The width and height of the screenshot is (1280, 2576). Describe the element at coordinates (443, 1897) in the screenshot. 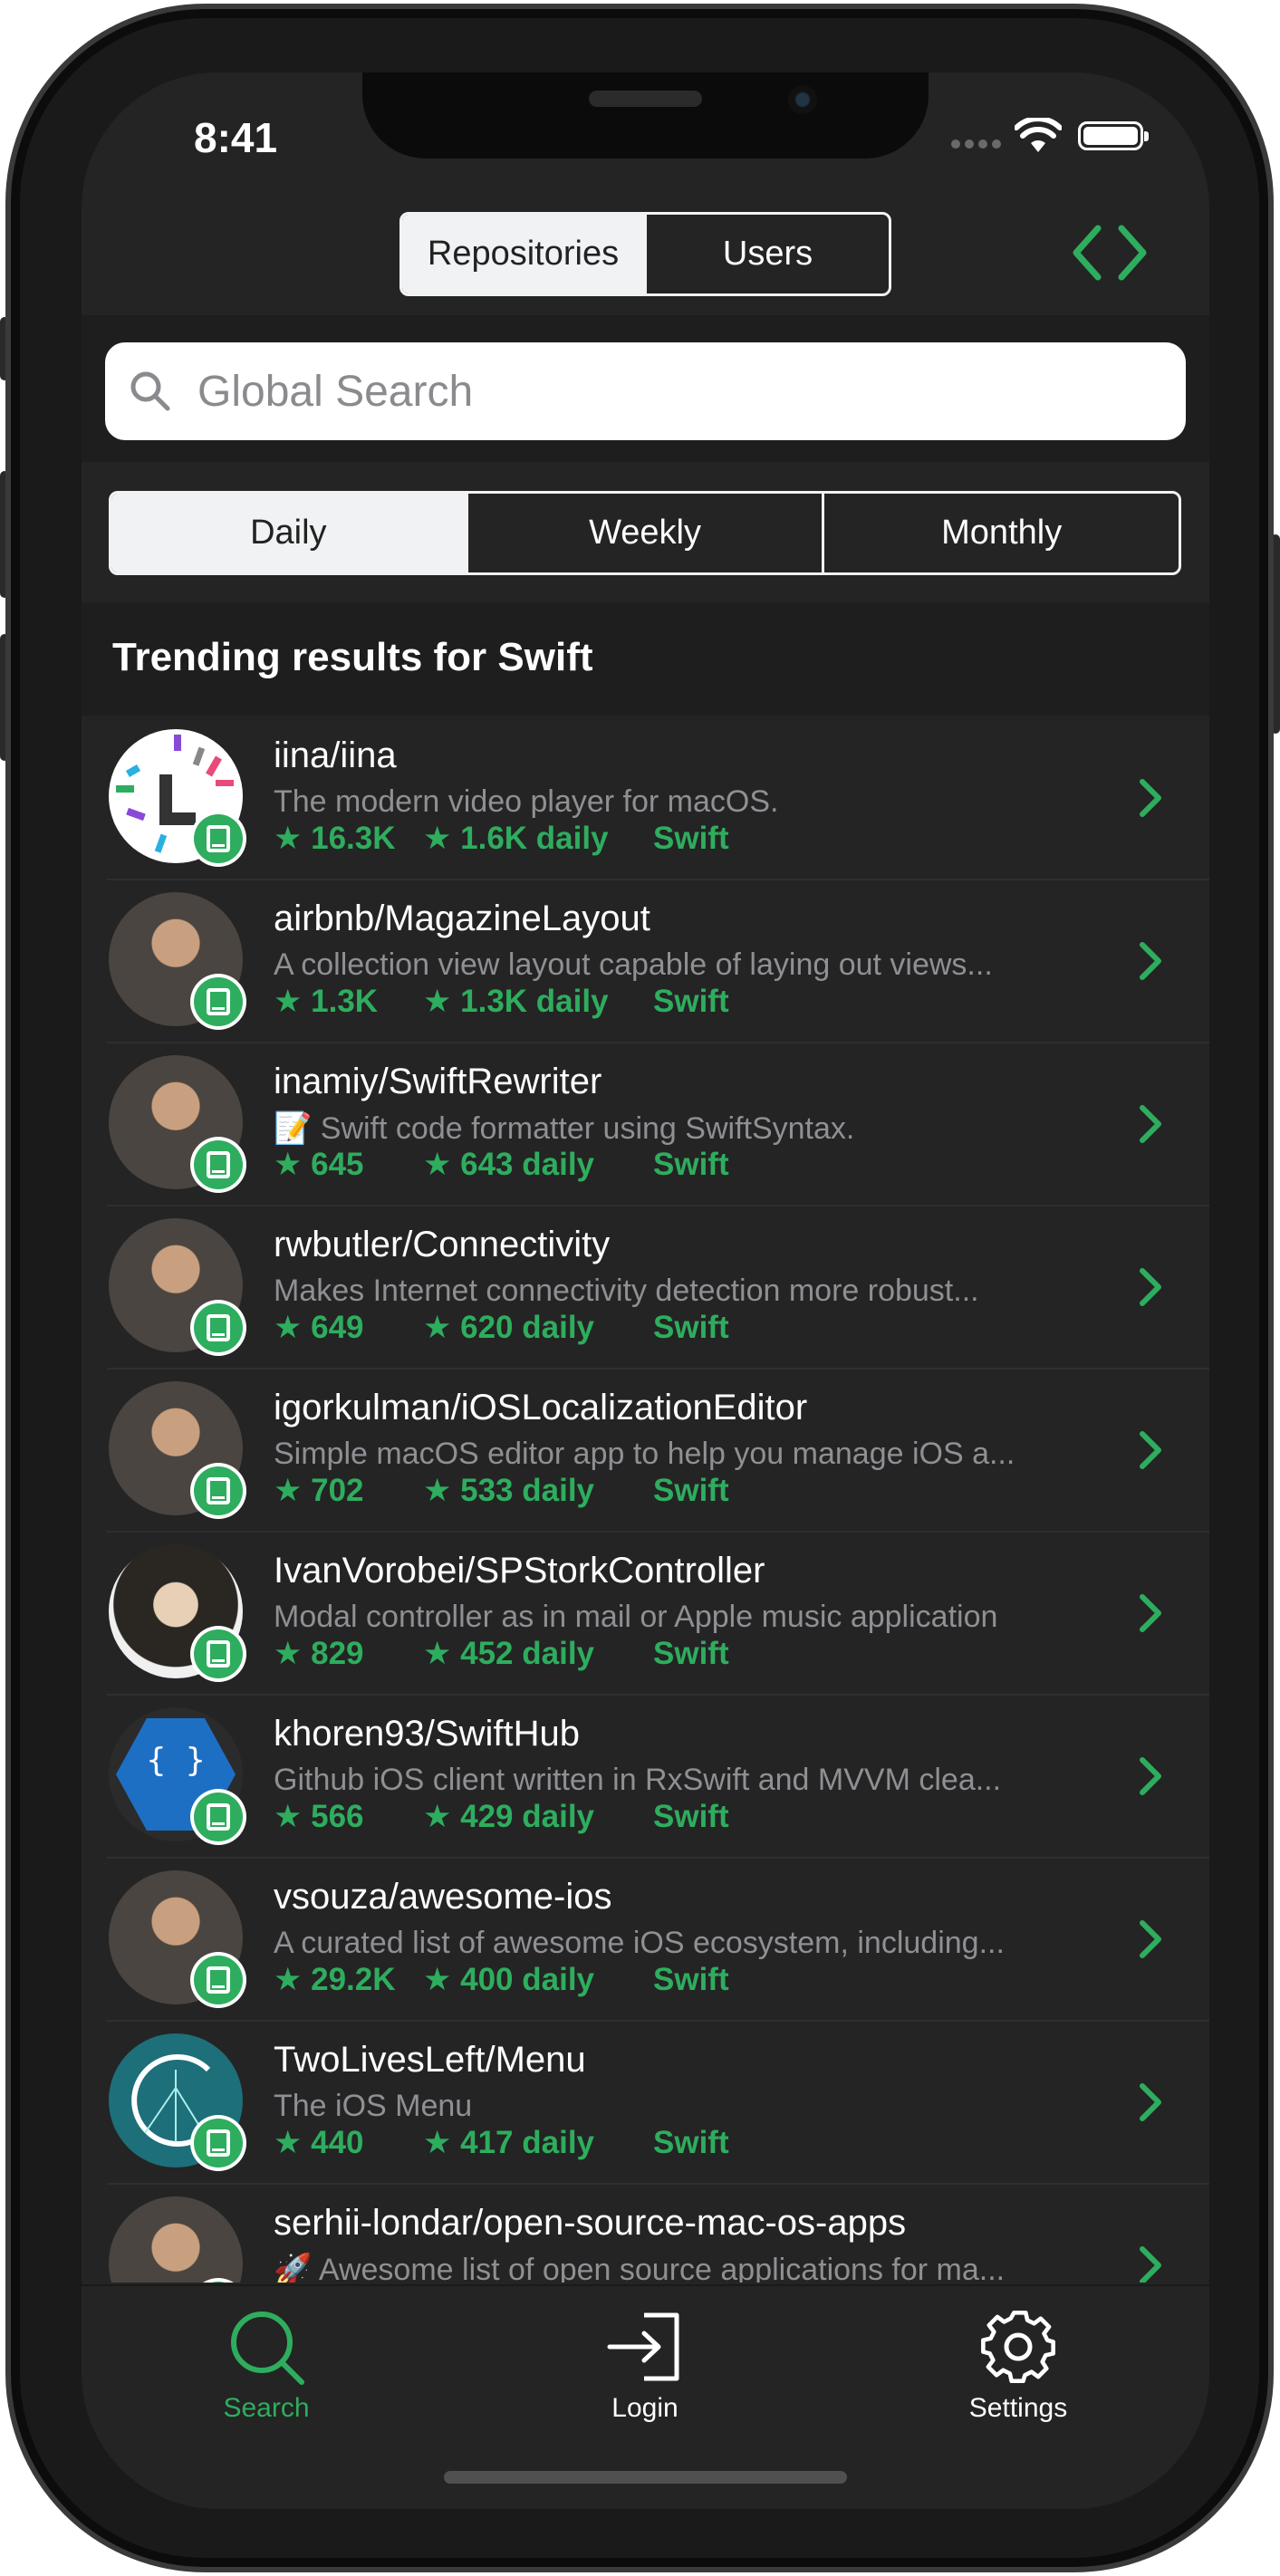

I see `repository-name: vsouza/awesome-ios` at that location.